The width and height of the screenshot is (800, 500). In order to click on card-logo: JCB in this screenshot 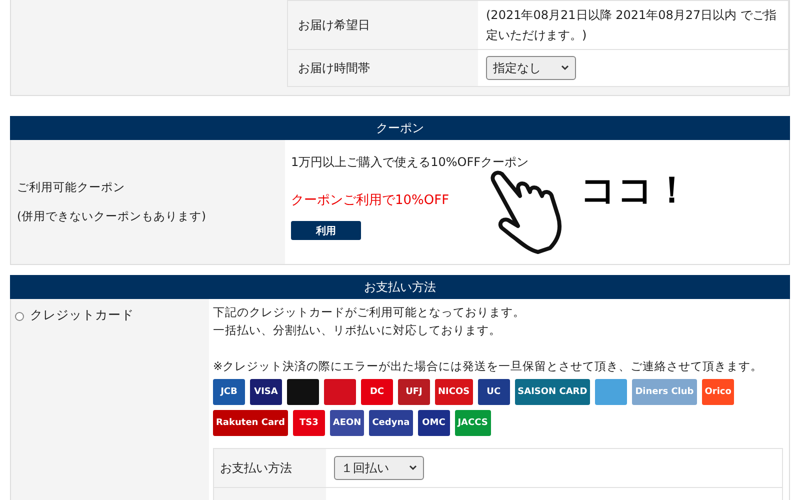, I will do `click(229, 392)`.